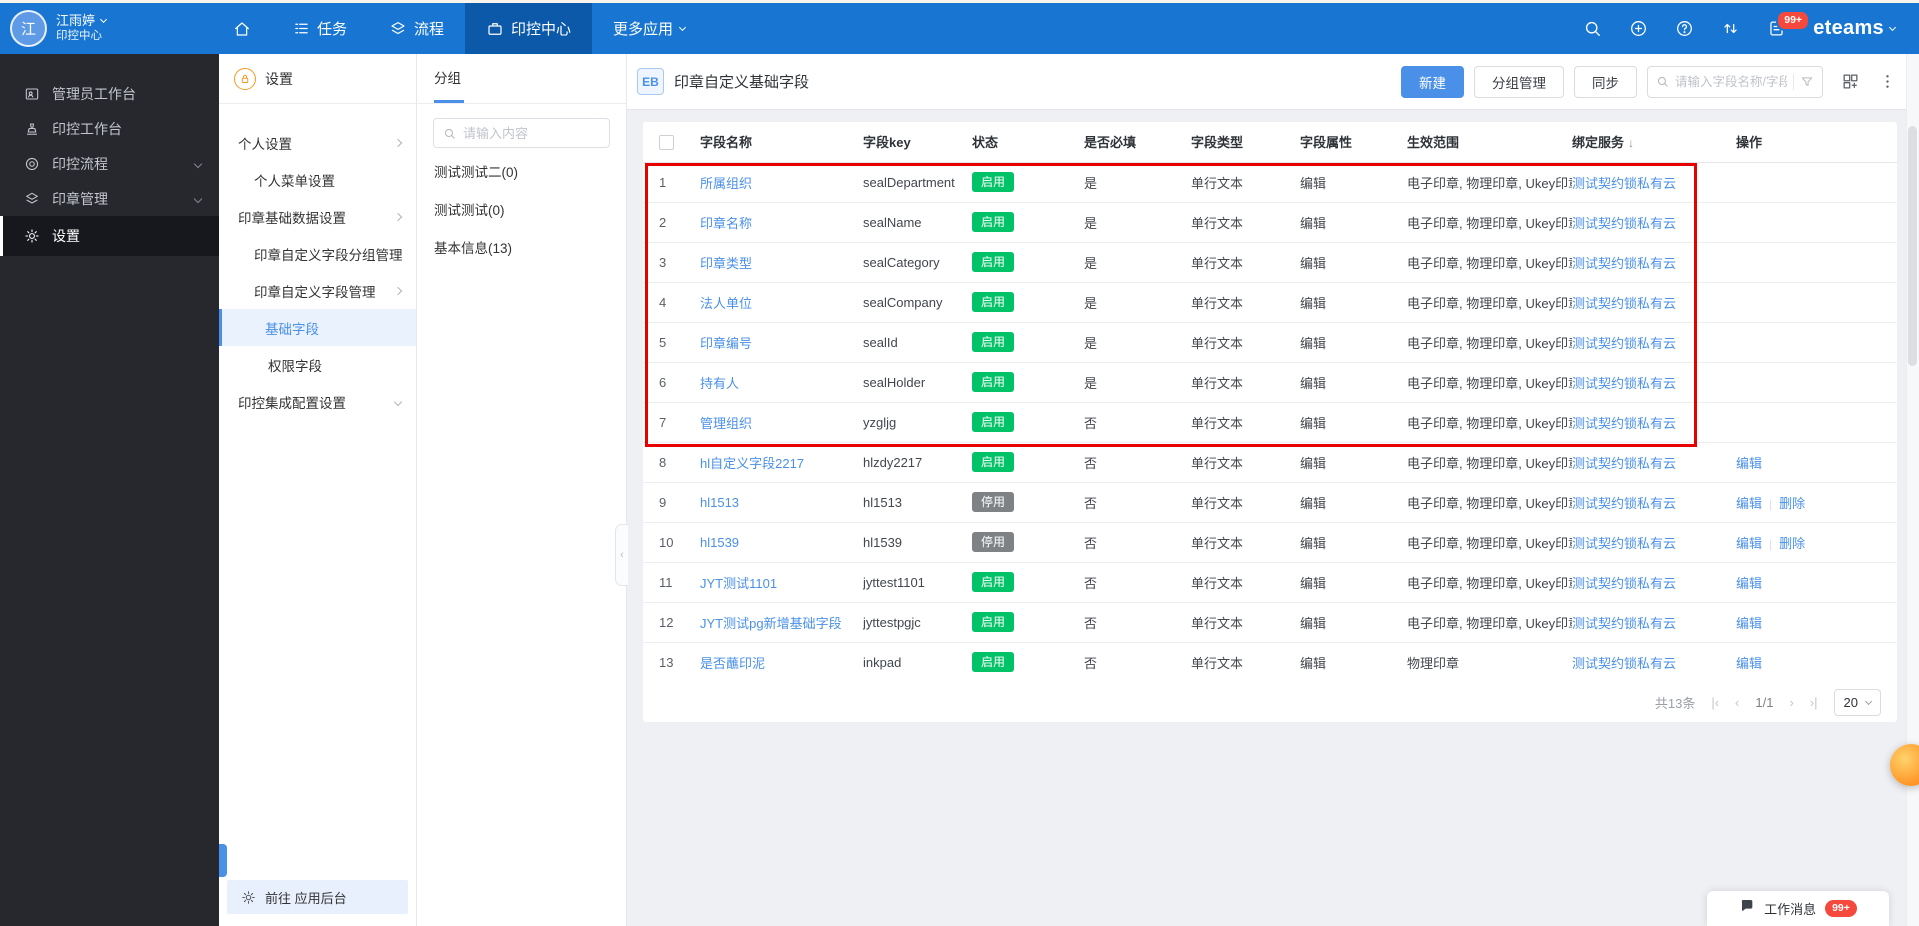 Image resolution: width=1919 pixels, height=926 pixels. What do you see at coordinates (726, 303) in the screenshot?
I see `field-name-link: 法人单位` at bounding box center [726, 303].